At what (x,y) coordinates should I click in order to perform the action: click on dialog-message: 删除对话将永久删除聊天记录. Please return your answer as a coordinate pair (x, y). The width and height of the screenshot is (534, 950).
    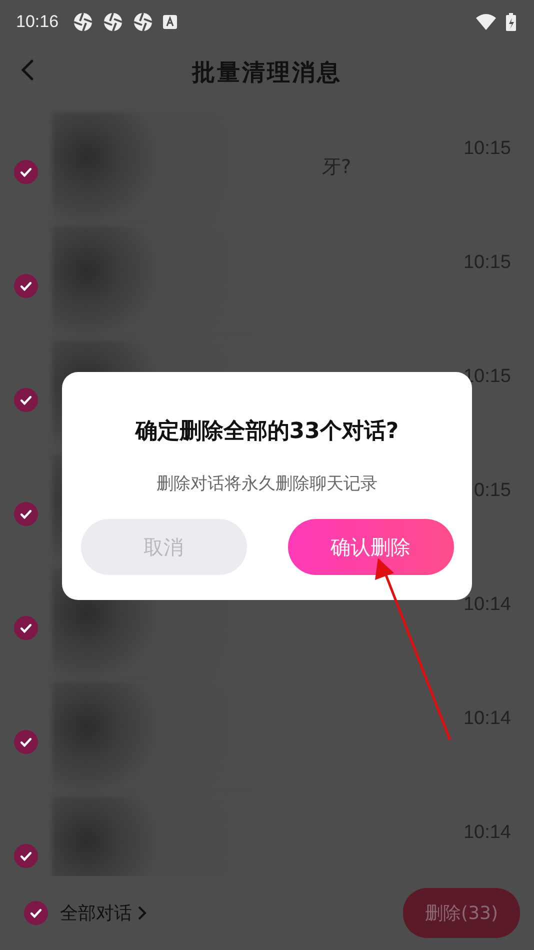
    Looking at the image, I should click on (267, 484).